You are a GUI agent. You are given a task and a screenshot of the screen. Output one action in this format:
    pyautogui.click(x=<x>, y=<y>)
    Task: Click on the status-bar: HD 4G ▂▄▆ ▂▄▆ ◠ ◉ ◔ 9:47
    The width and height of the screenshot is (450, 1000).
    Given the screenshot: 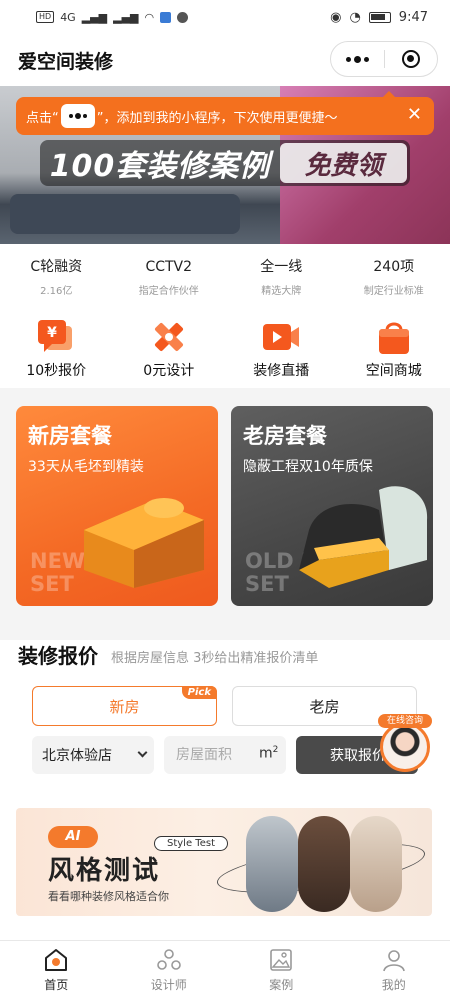 What is the action you would take?
    pyautogui.click(x=225, y=17)
    